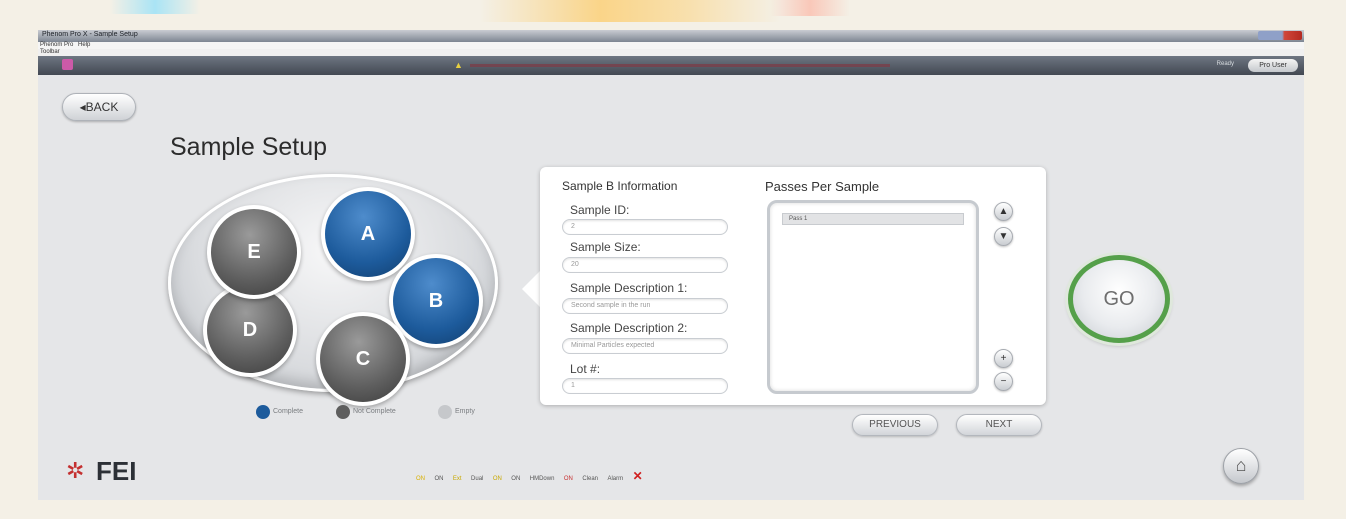 The width and height of the screenshot is (1346, 519). I want to click on slot-a: A, so click(368, 234).